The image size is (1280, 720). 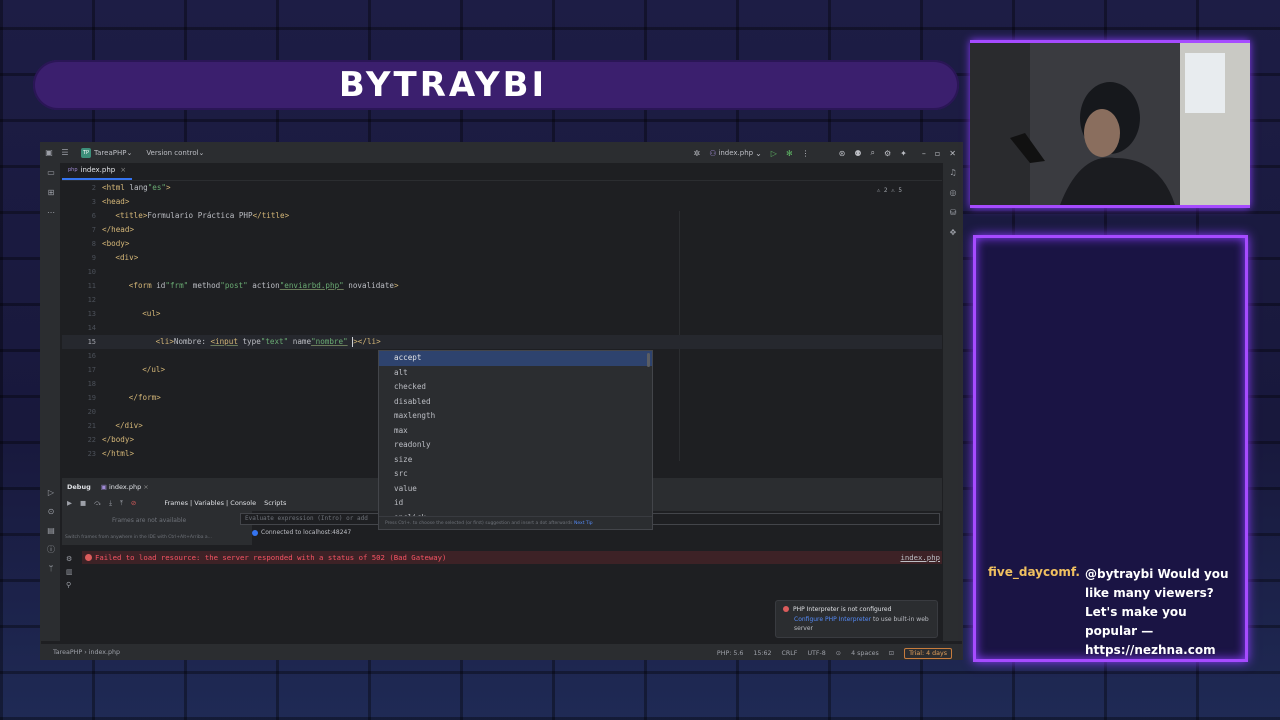 What do you see at coordinates (735, 153) in the screenshot?
I see `run-config-selector: ⚇ index.php ⌄` at bounding box center [735, 153].